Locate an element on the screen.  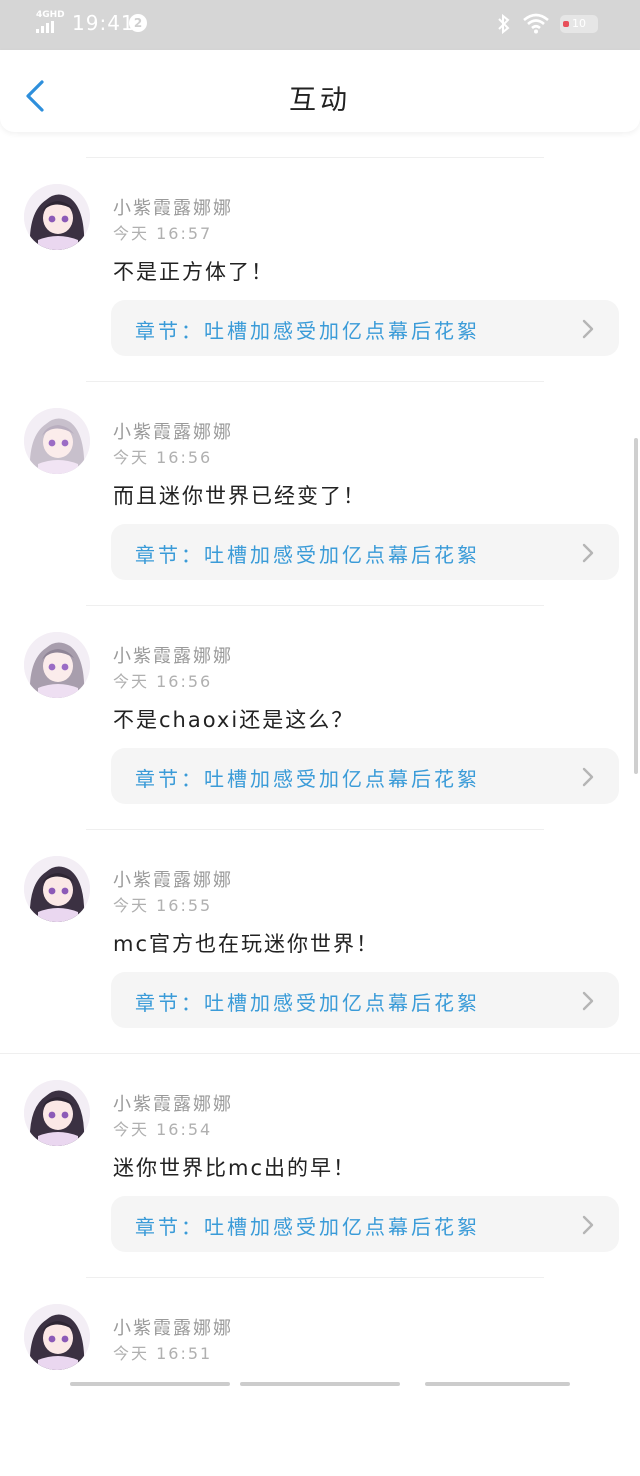
network-type: 4GHD is located at coordinates (50, 15).